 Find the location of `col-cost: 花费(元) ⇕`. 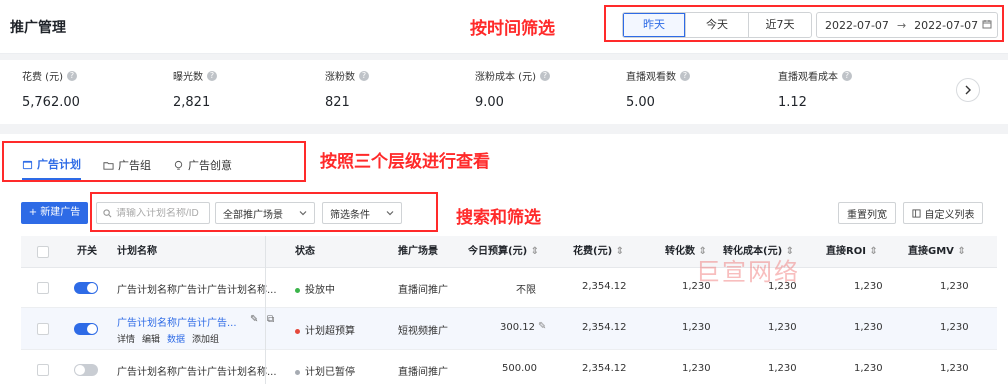

col-cost: 花费(元) ⇕ is located at coordinates (598, 252).